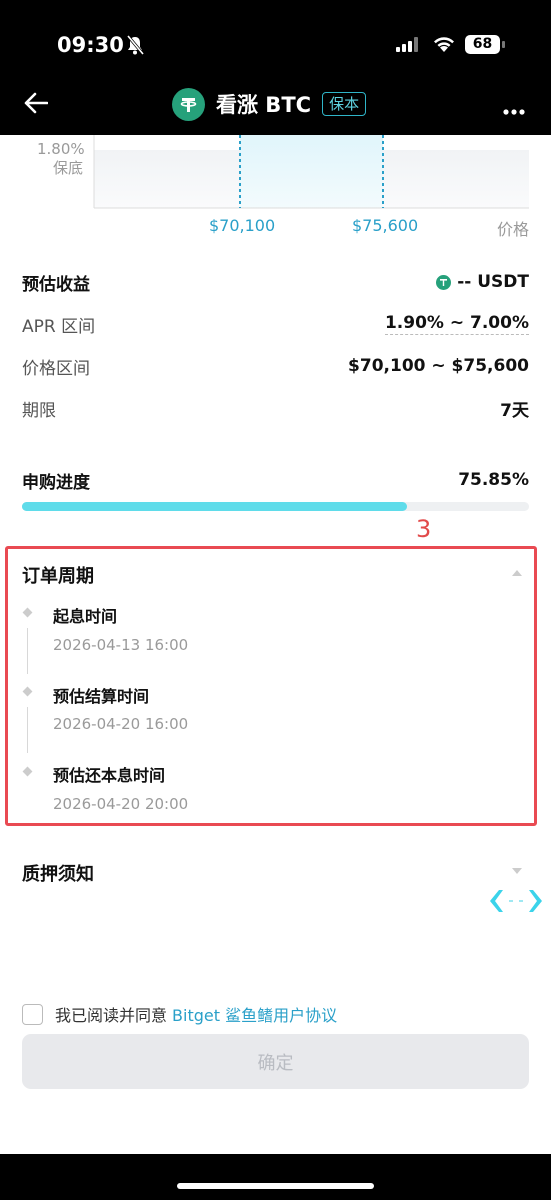  What do you see at coordinates (344, 104) in the screenshot?
I see `principal-protected-badge: 保本` at bounding box center [344, 104].